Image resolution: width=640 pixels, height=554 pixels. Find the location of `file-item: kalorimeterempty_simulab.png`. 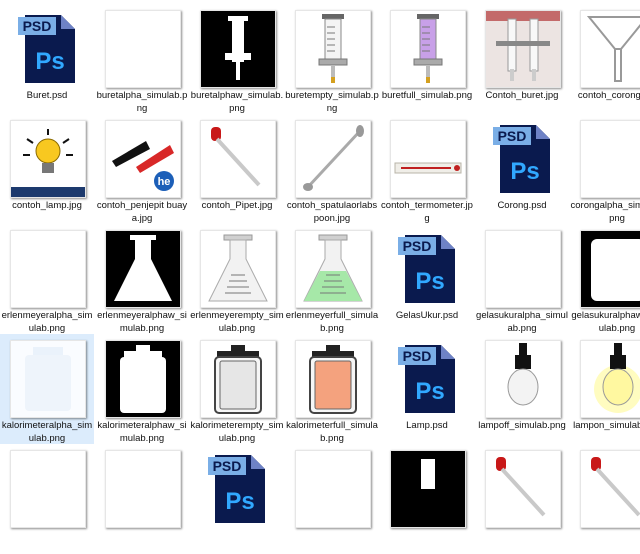

file-item: kalorimeterempty_simulab.png is located at coordinates (237, 389).